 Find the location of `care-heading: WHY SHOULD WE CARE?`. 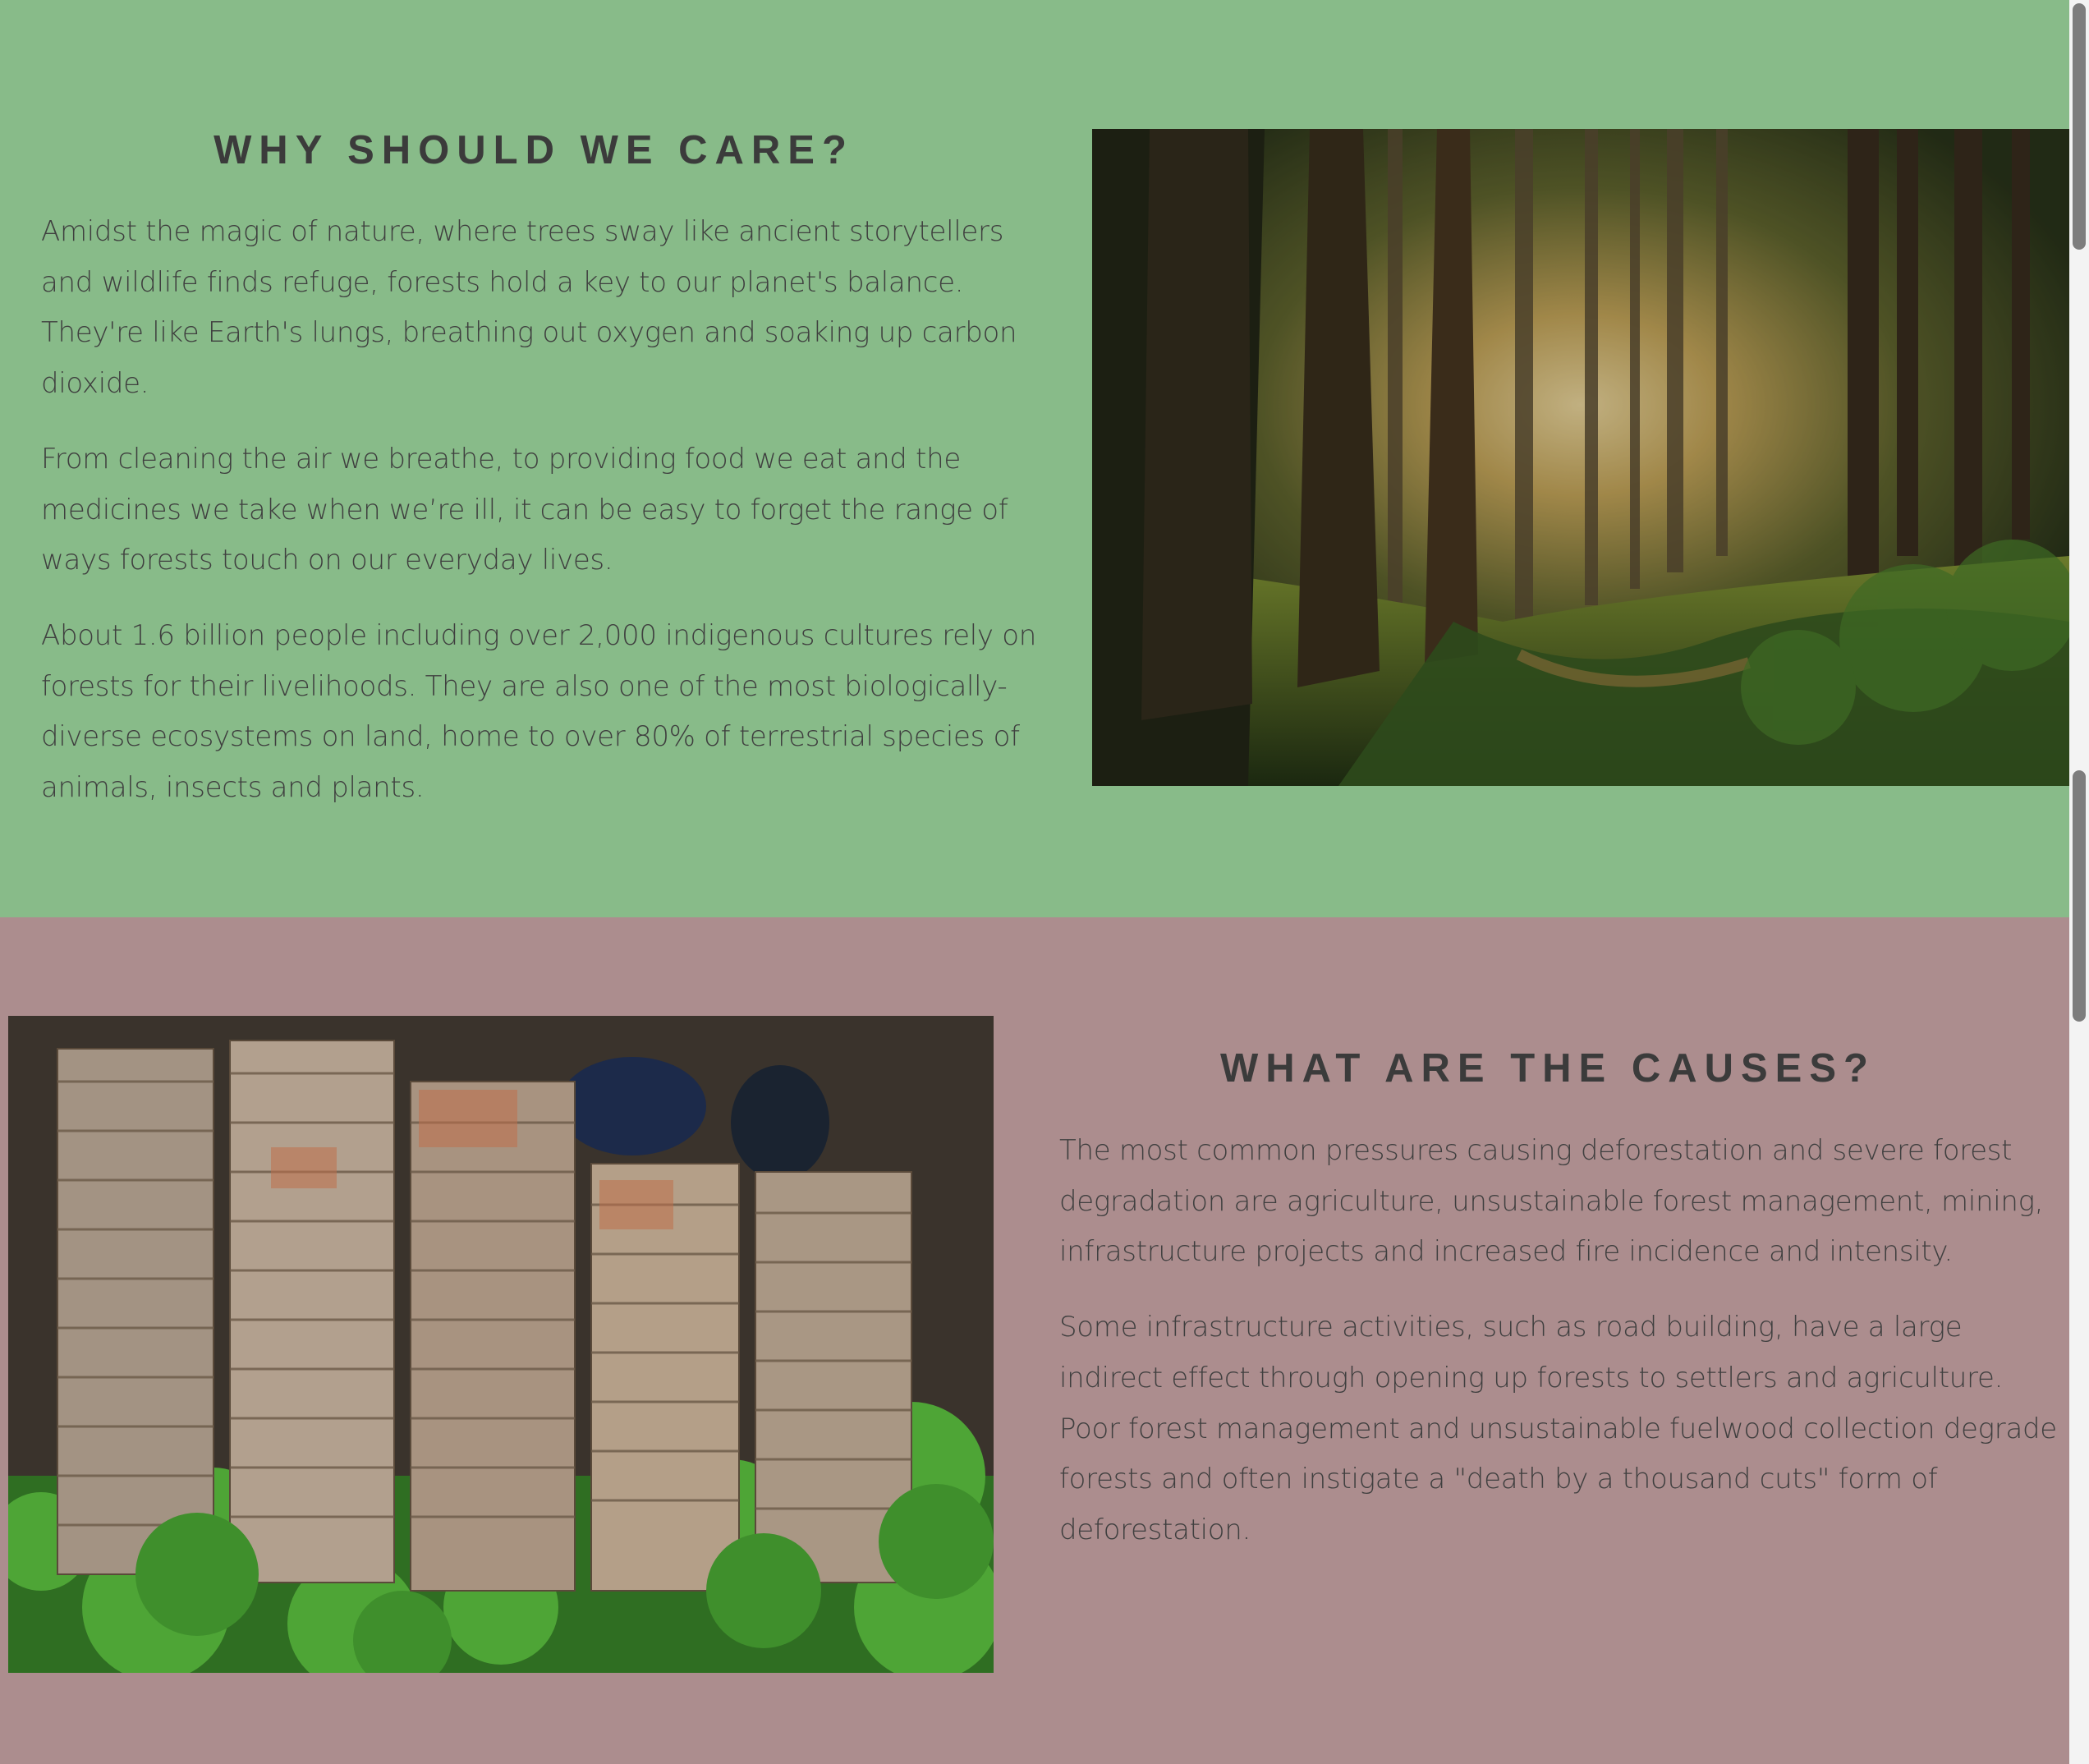

care-heading: WHY SHOULD WE CARE? is located at coordinates (533, 150).